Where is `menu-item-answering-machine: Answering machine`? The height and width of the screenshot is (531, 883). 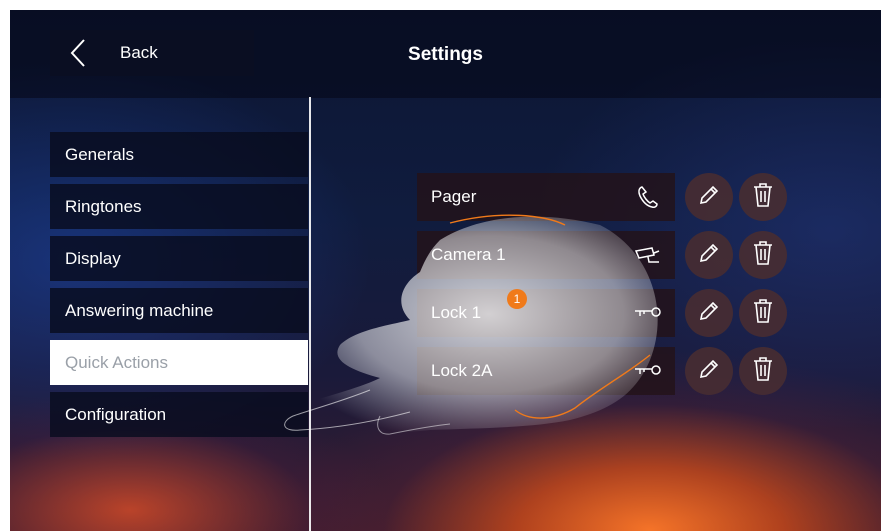
menu-item-answering-machine: Answering machine is located at coordinates (179, 310).